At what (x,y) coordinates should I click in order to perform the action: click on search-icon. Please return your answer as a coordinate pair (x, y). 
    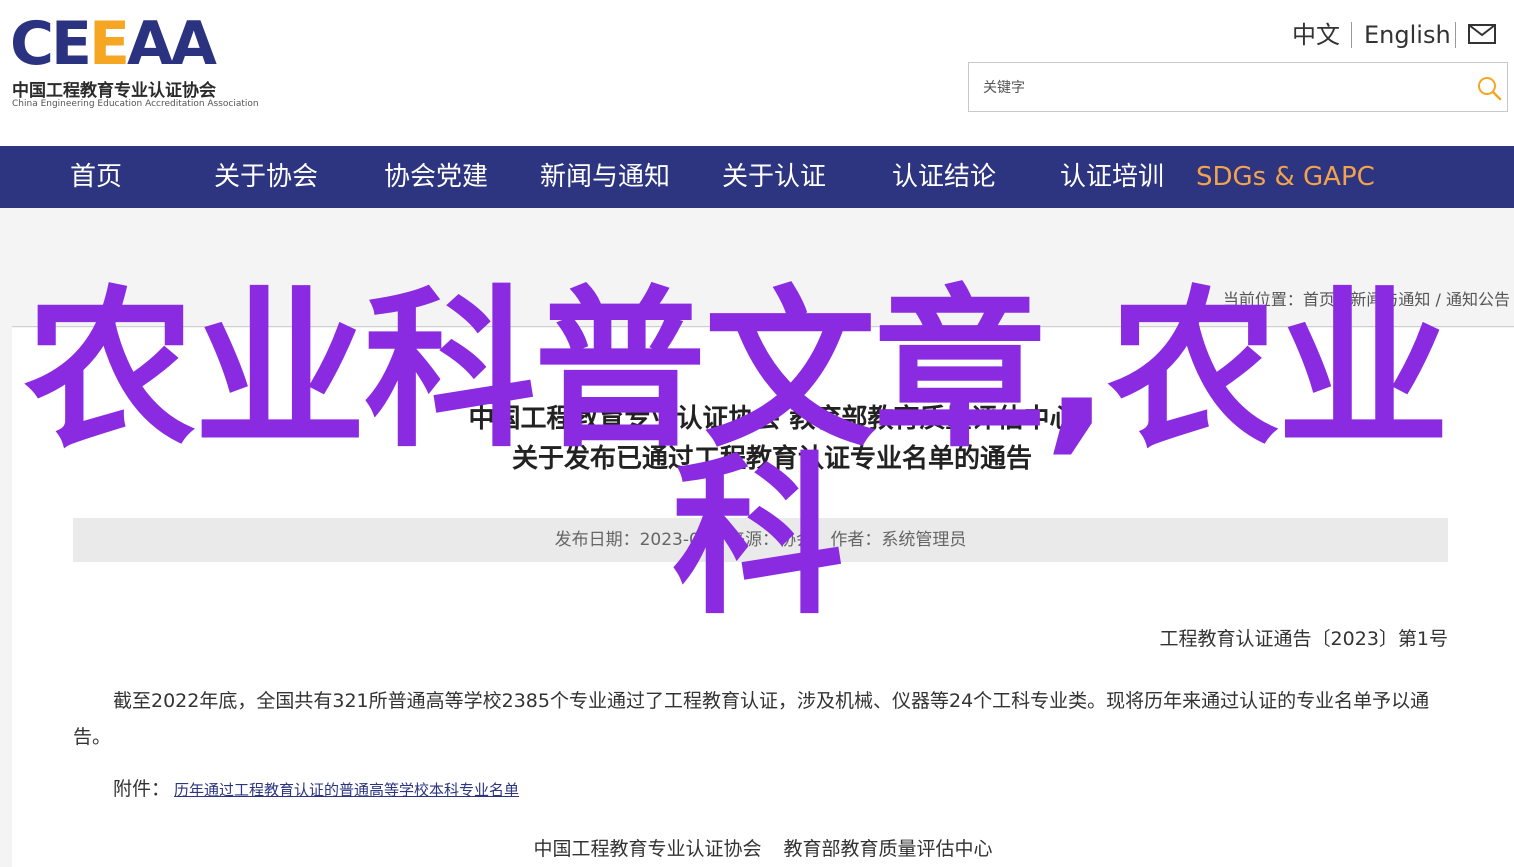
    Looking at the image, I should click on (1489, 88).